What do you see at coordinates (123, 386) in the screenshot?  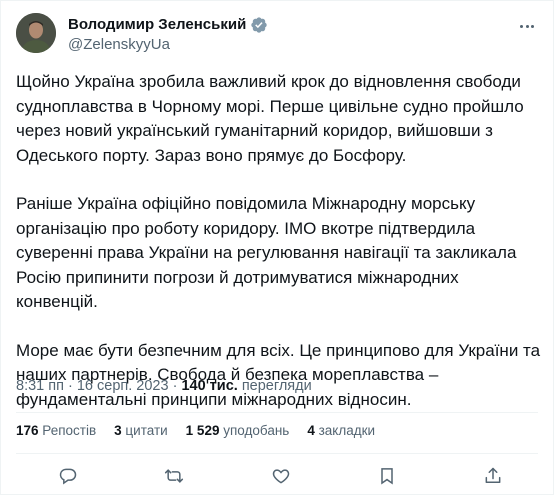 I see `tweet-date: 16 серп. 2023` at bounding box center [123, 386].